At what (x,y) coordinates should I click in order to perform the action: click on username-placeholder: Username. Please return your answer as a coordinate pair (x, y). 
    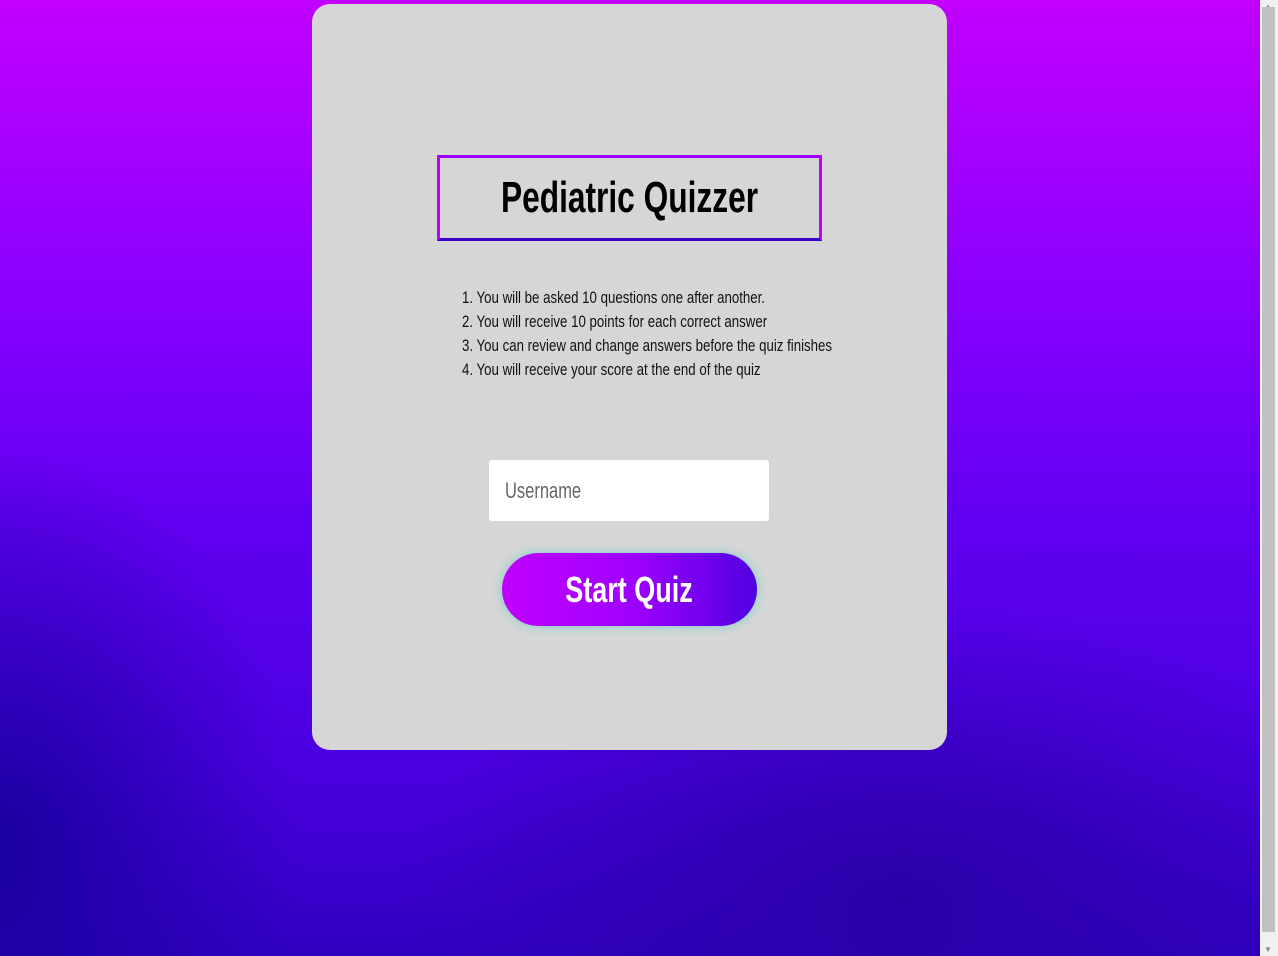
    Looking at the image, I should click on (543, 490).